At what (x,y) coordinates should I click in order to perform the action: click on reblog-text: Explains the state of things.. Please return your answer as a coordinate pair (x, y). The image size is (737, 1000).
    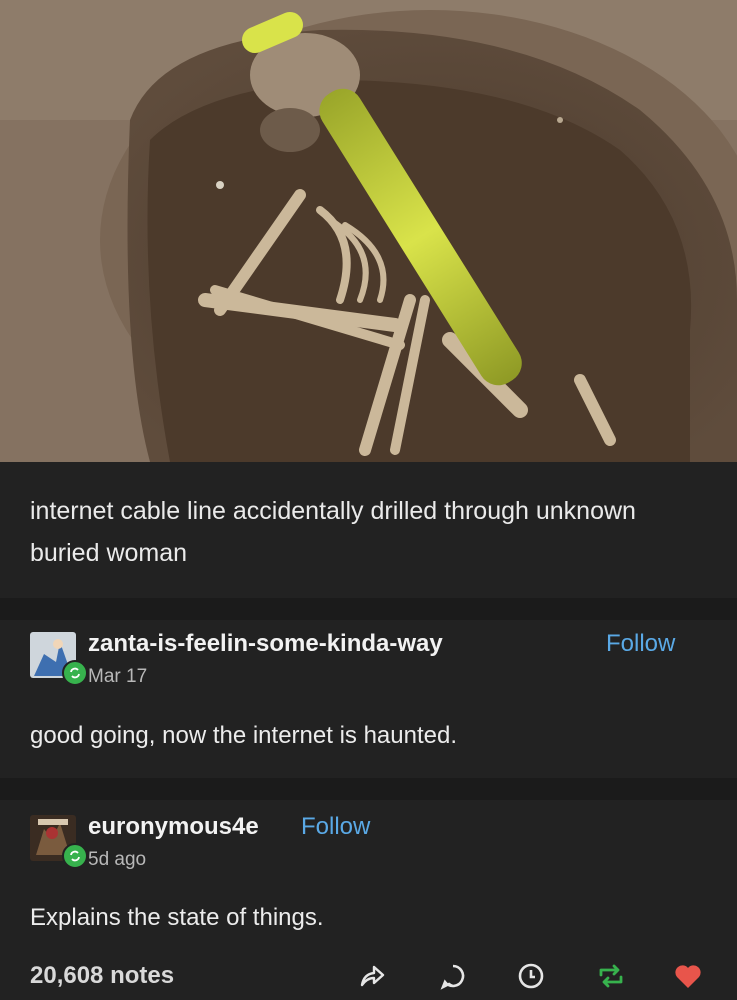
    Looking at the image, I should click on (177, 917).